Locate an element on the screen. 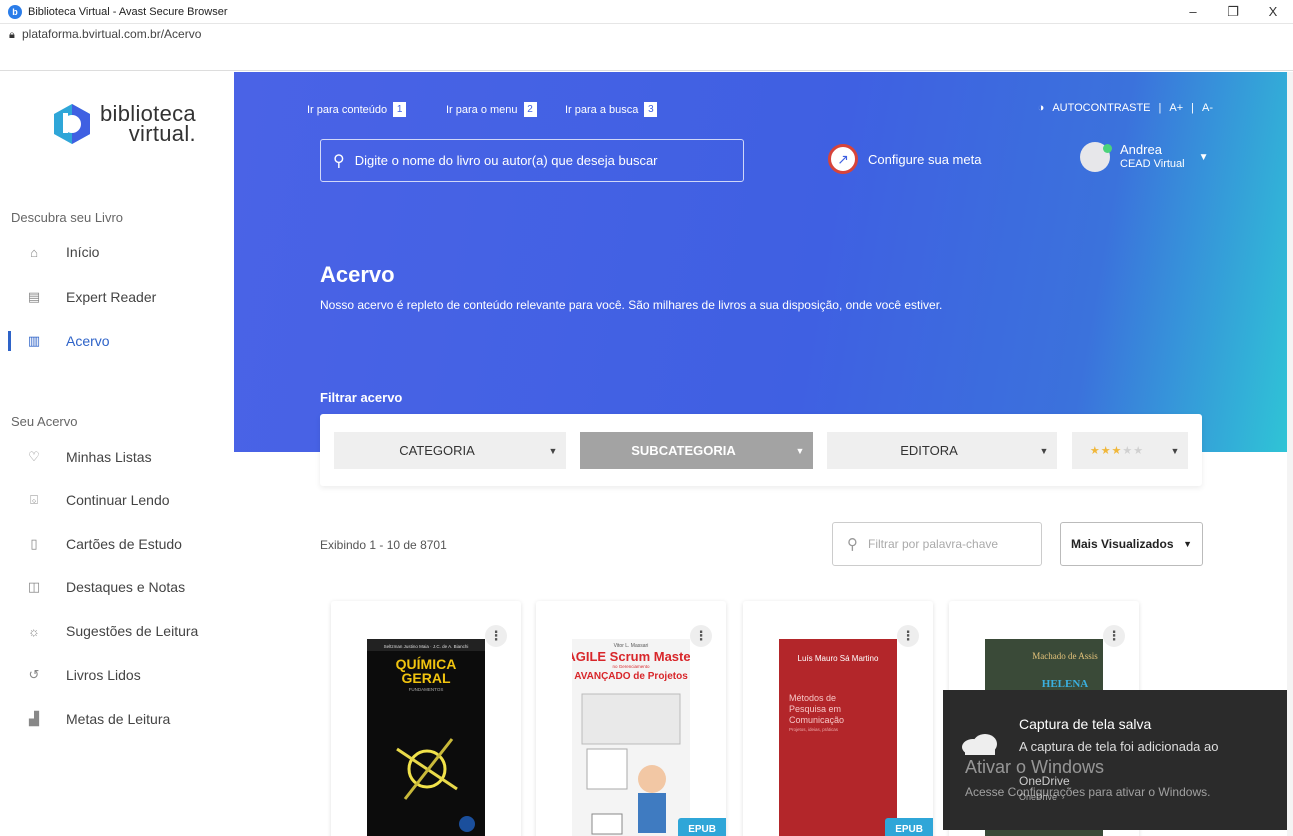 This screenshot has height=836, width=1293. publisher-select: EDITORA ▼ is located at coordinates (942, 450).